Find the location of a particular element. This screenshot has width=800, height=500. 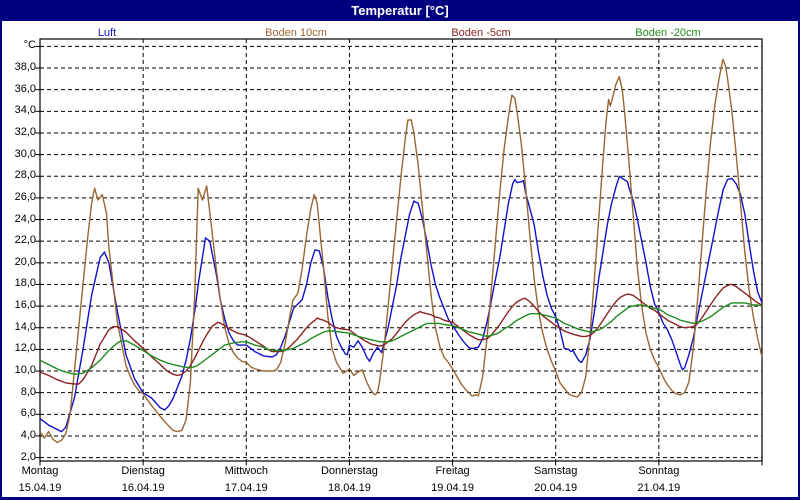

y-axis-tick-label: 14,0 is located at coordinates (25, 326).